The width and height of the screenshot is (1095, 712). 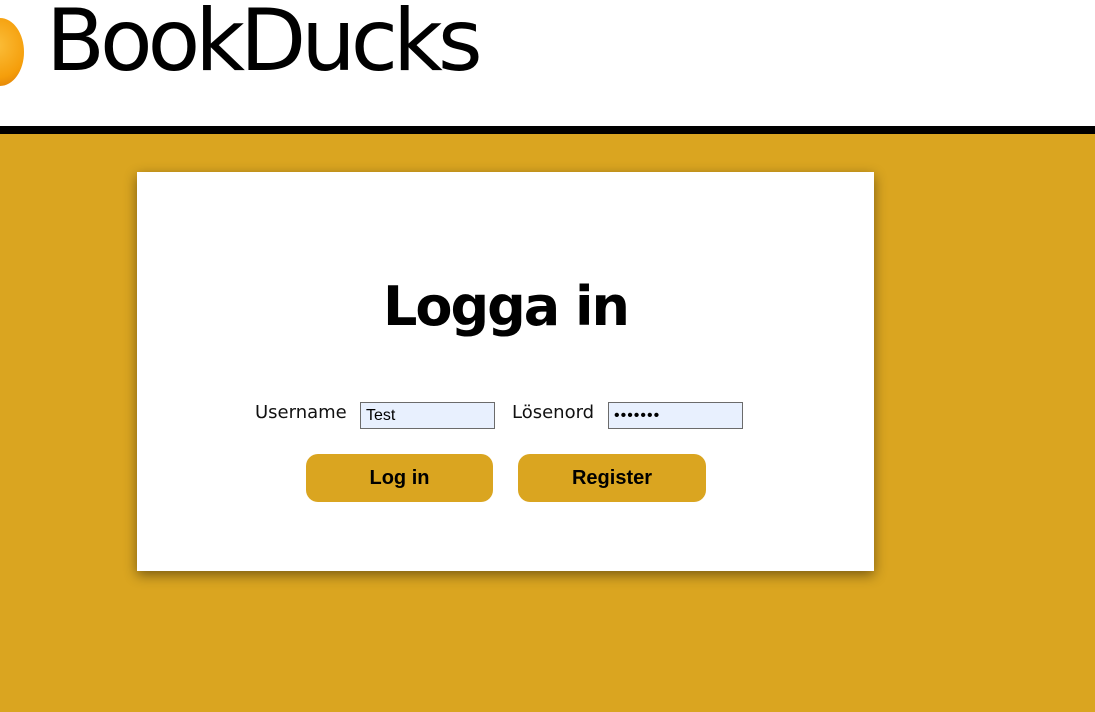 I want to click on register-button: Register, so click(x=612, y=478).